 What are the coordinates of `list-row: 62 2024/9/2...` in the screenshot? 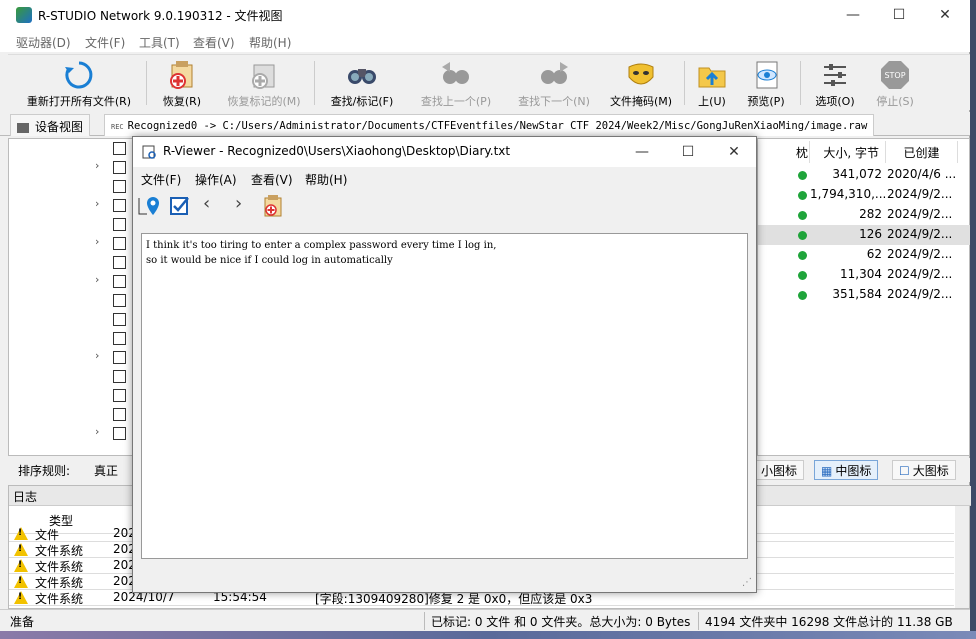 It's located at (864, 255).